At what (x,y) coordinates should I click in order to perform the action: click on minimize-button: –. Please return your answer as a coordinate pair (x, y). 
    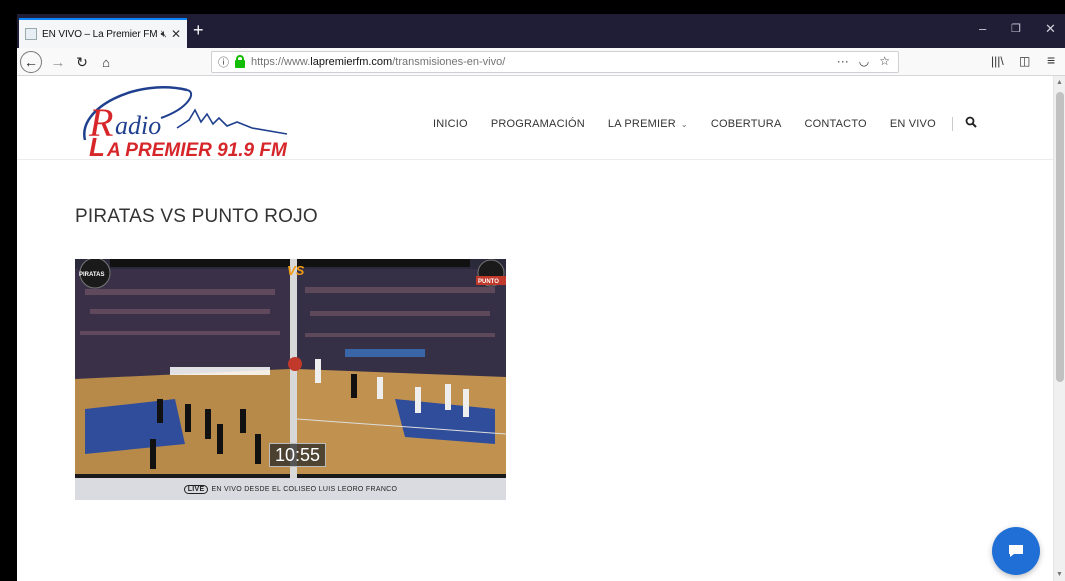
    Looking at the image, I should click on (982, 28).